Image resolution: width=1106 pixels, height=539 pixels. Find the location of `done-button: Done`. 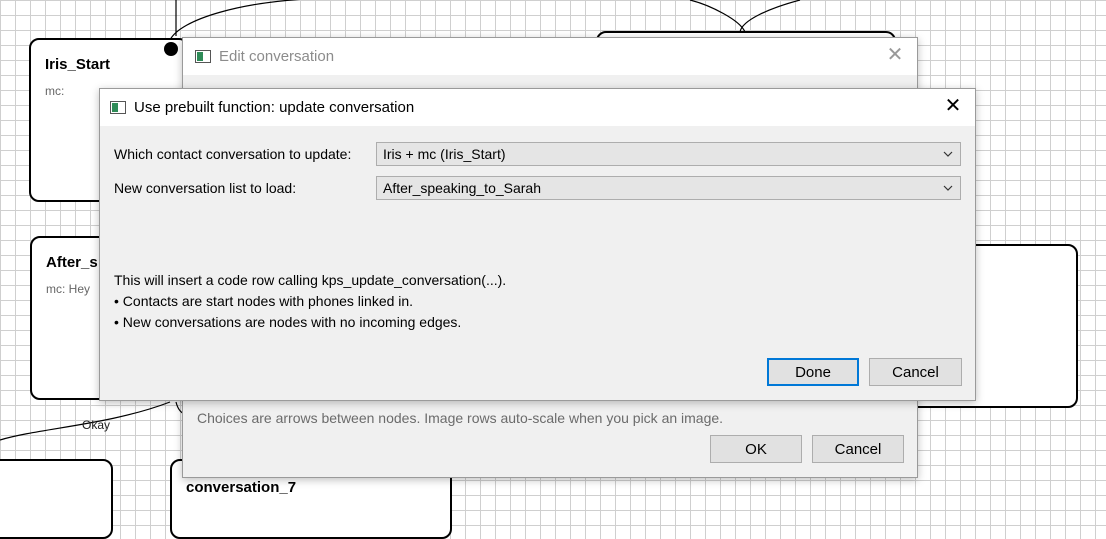

done-button: Done is located at coordinates (813, 372).